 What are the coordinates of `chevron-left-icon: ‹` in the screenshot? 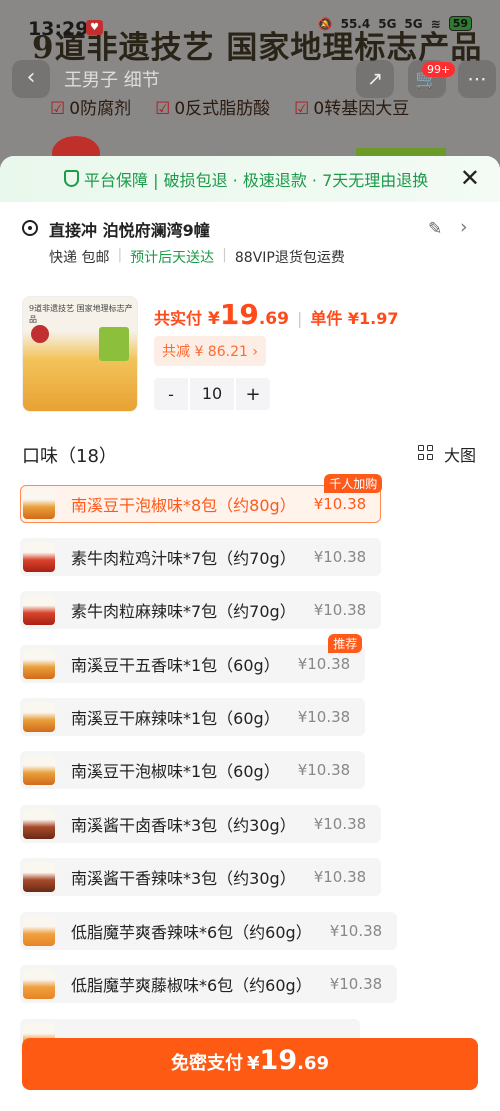 It's located at (31, 77).